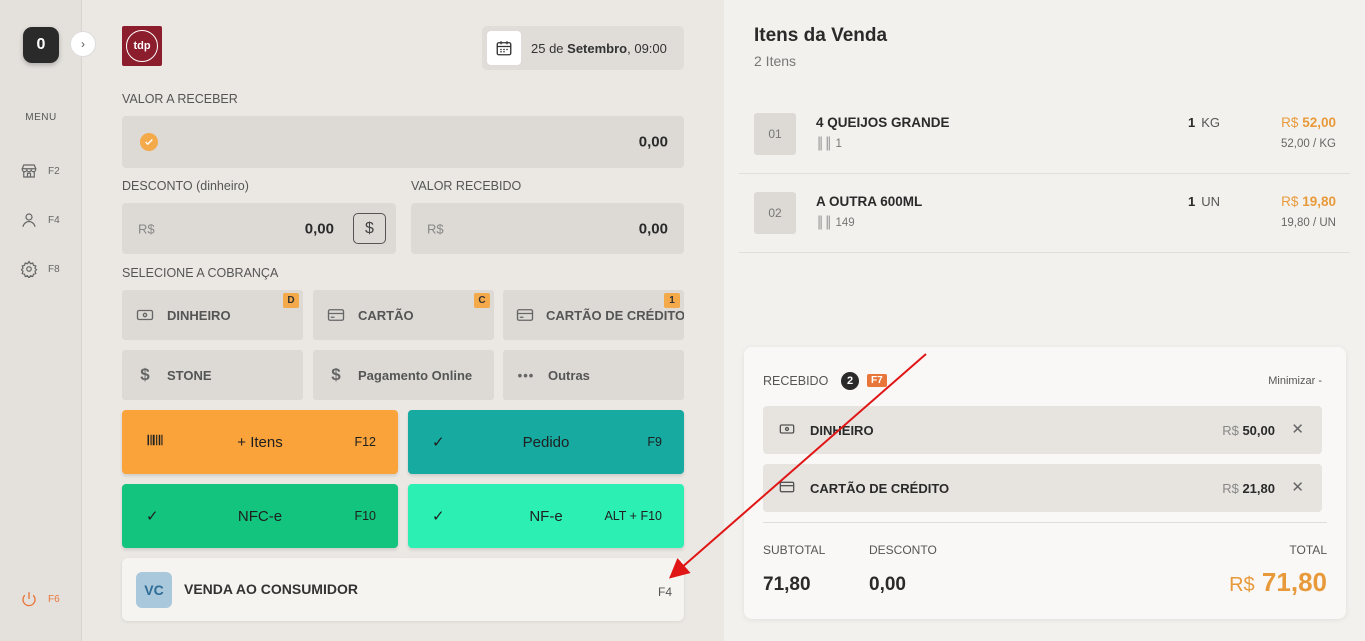 Image resolution: width=1365 pixels, height=641 pixels. I want to click on payment-method-label: CARTÃO, so click(386, 315).